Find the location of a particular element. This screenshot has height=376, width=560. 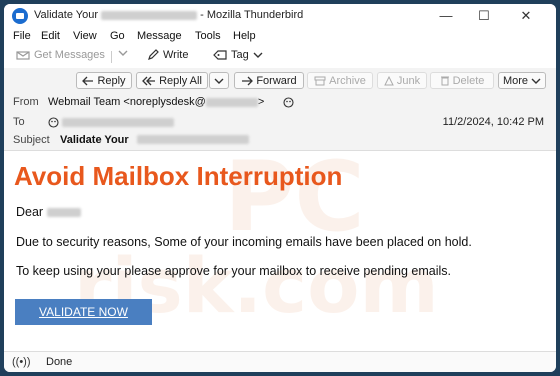

archive-icon is located at coordinates (320, 80).